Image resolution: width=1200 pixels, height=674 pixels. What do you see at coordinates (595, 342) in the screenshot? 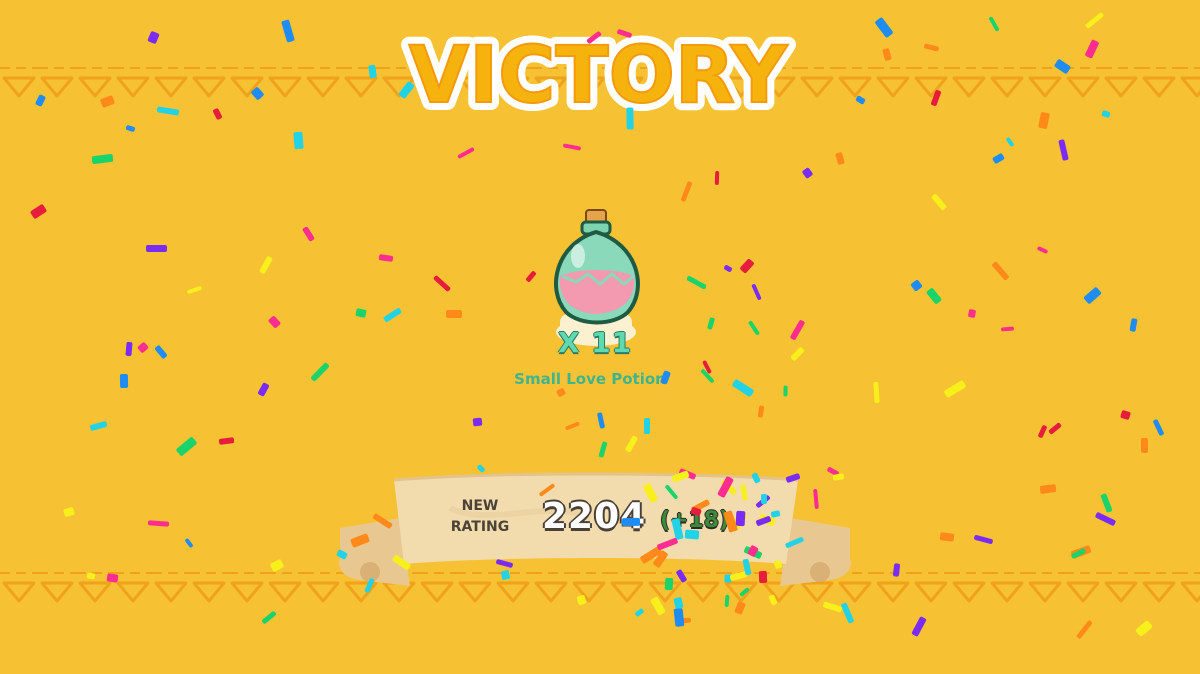
I see `reward-quantity: X 11` at bounding box center [595, 342].